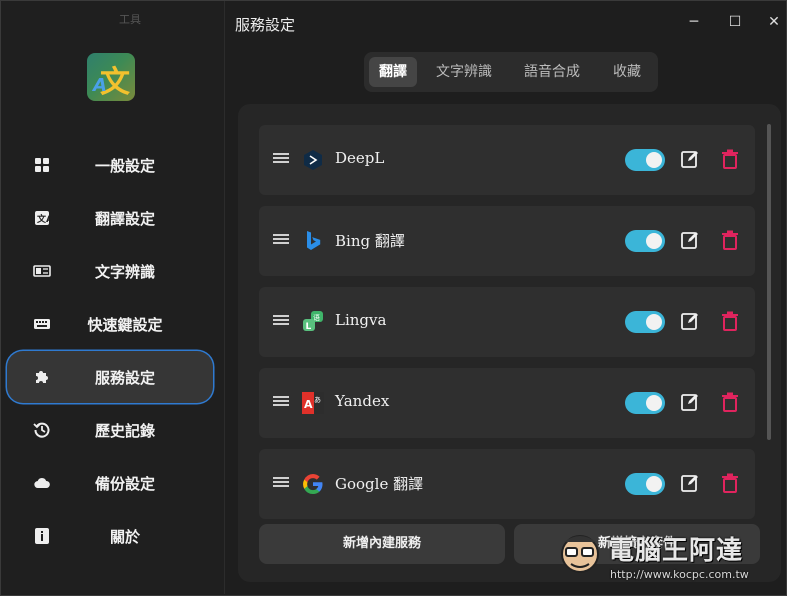  I want to click on lingva-logo: 语L, so click(313, 321).